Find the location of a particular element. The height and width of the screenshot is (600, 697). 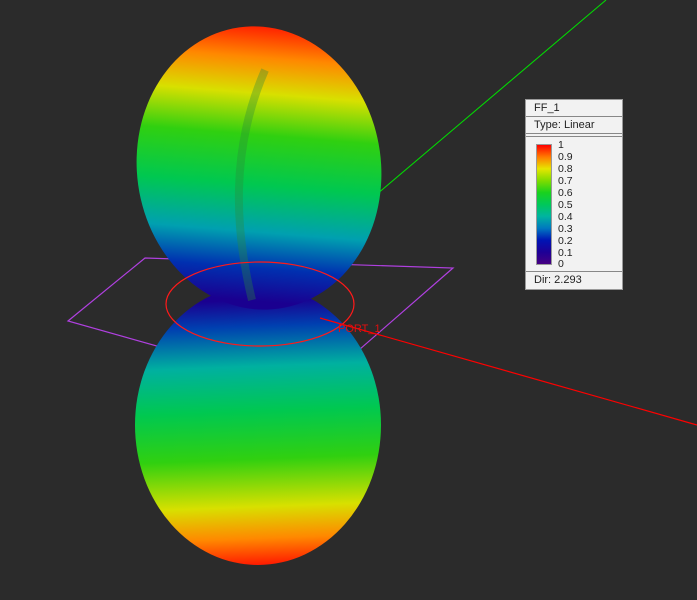

legend-tick: 0.3 is located at coordinates (565, 229).